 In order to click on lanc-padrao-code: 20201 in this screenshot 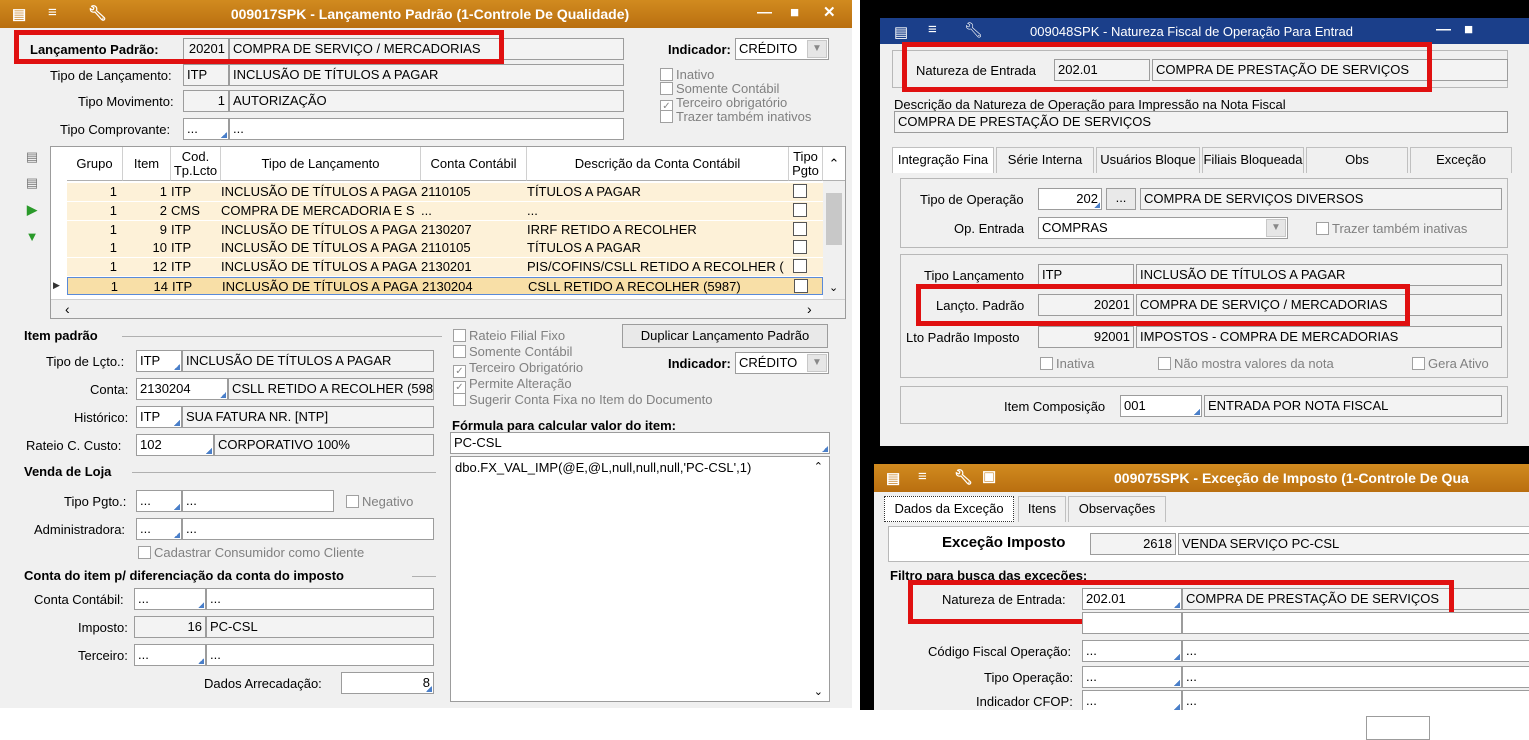, I will do `click(206, 49)`.